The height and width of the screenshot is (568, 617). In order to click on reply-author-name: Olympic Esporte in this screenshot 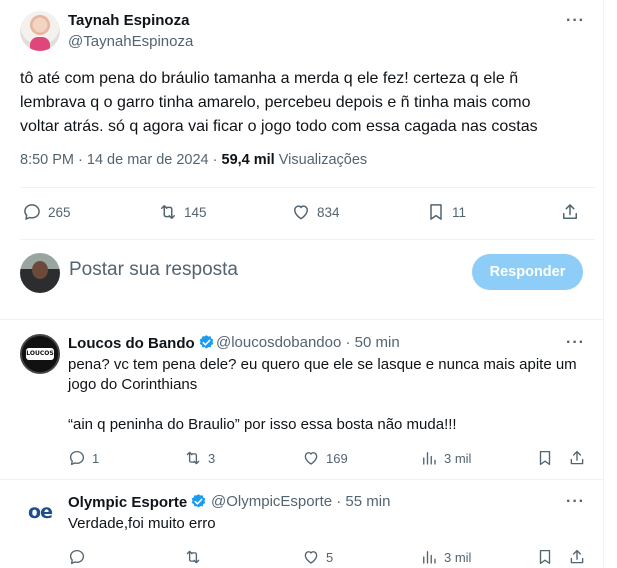, I will do `click(137, 502)`.